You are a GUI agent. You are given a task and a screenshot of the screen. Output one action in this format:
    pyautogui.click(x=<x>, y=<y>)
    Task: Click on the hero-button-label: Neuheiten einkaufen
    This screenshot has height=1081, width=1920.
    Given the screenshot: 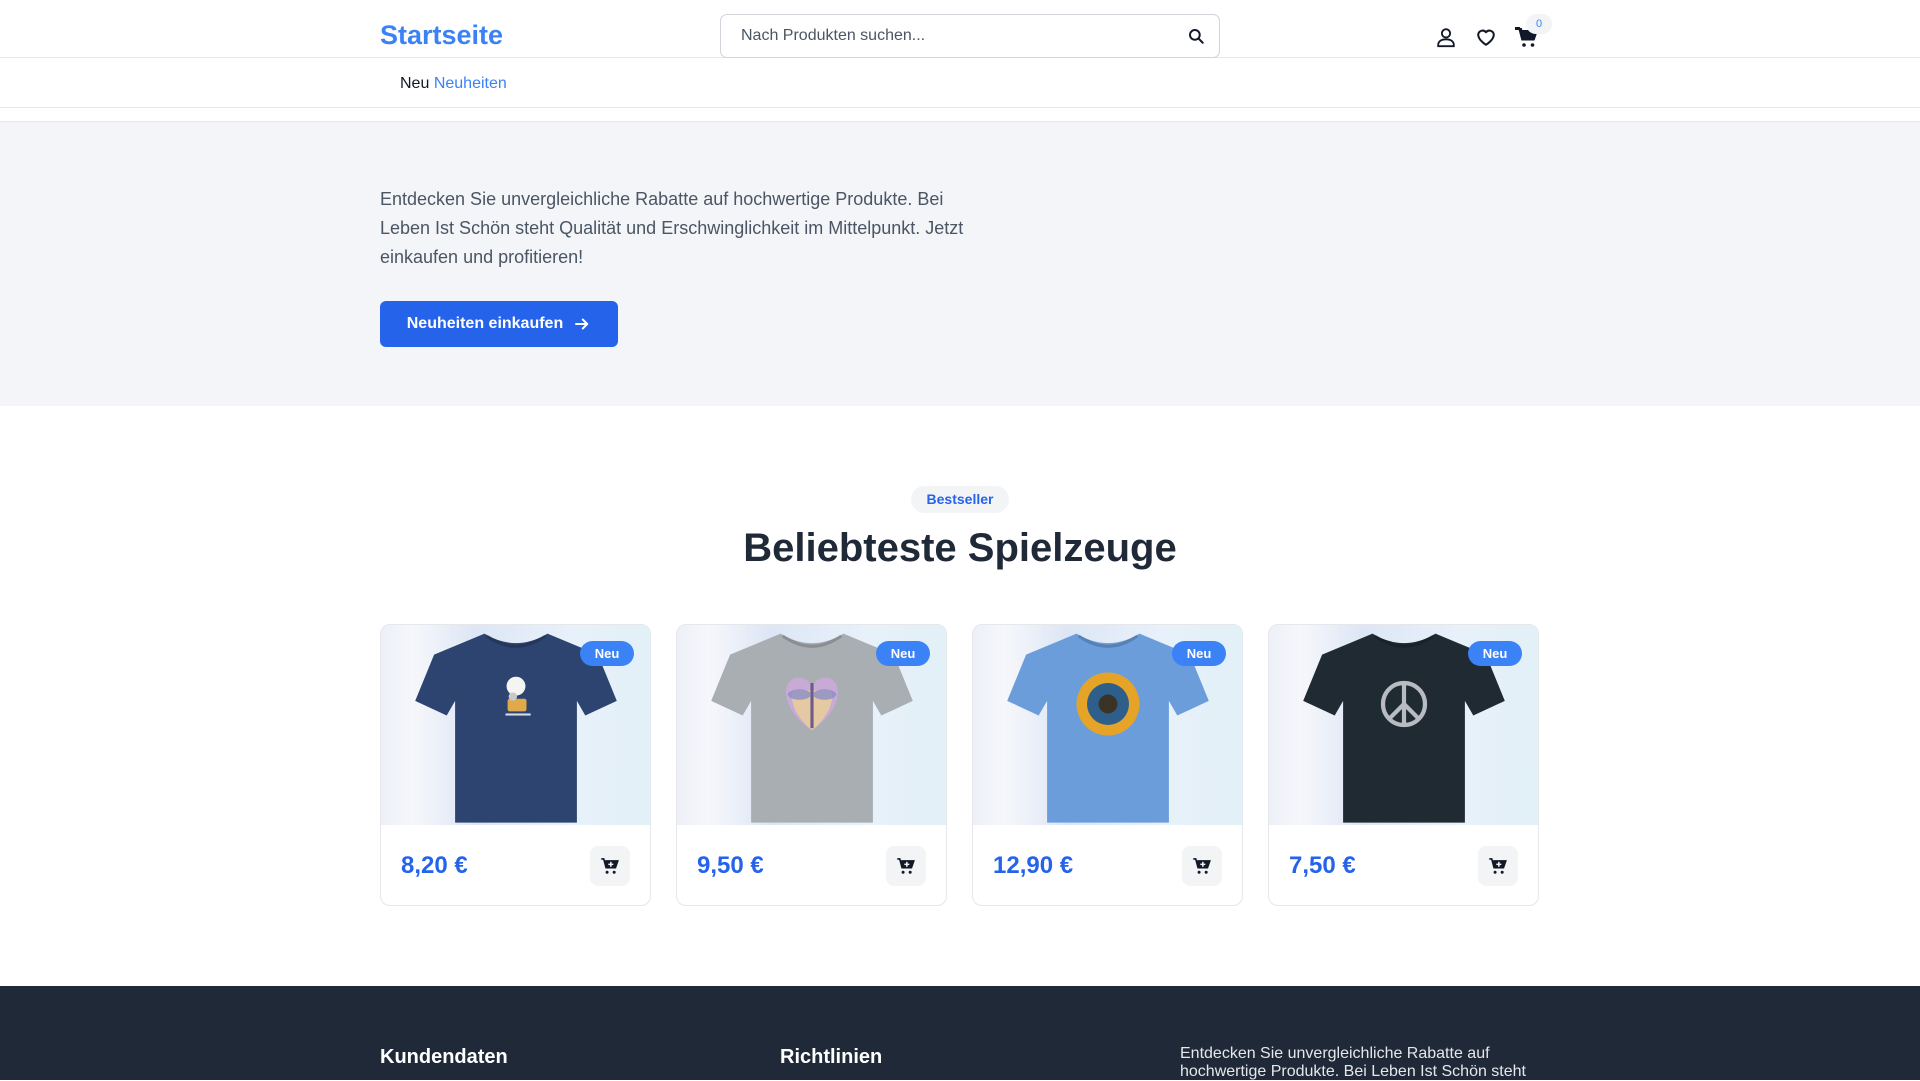 What is the action you would take?
    pyautogui.click(x=485, y=323)
    